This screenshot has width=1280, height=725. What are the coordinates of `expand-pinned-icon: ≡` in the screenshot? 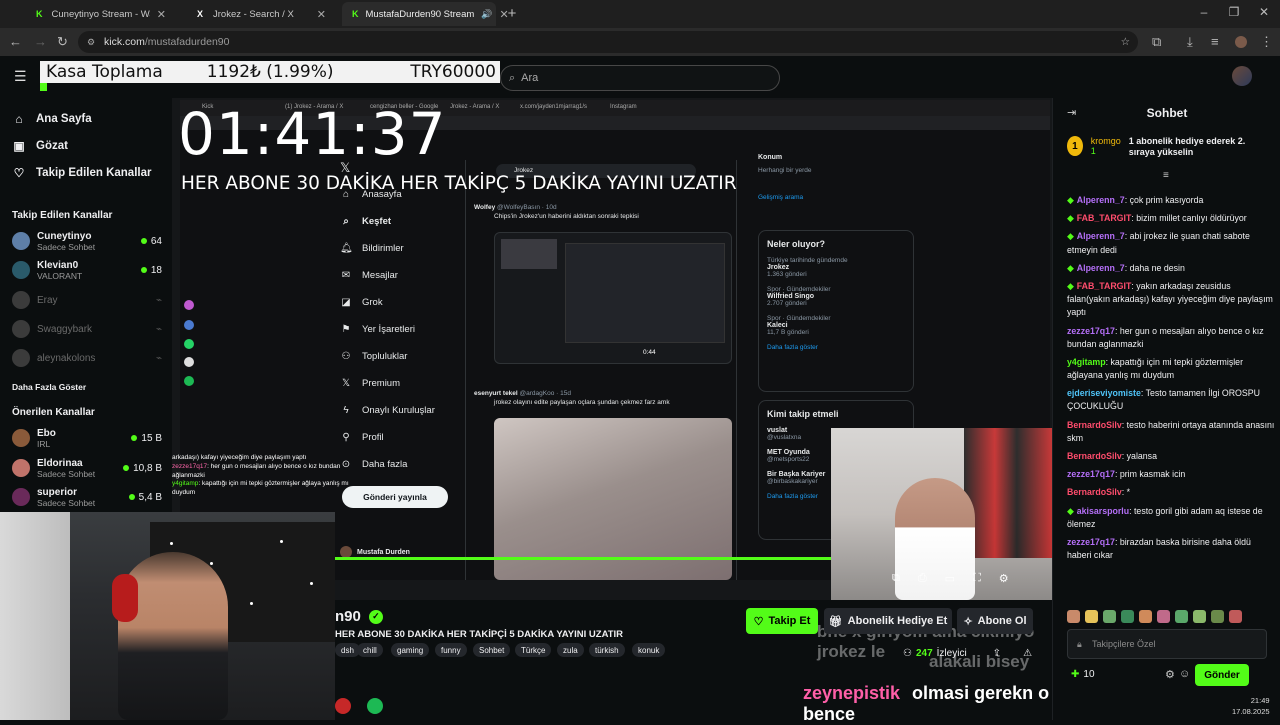 It's located at (1166, 175).